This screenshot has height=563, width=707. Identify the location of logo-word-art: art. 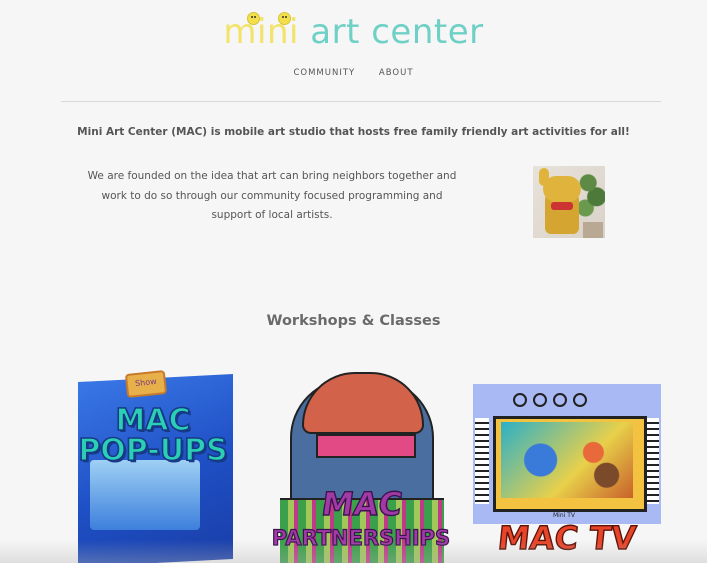
(335, 32).